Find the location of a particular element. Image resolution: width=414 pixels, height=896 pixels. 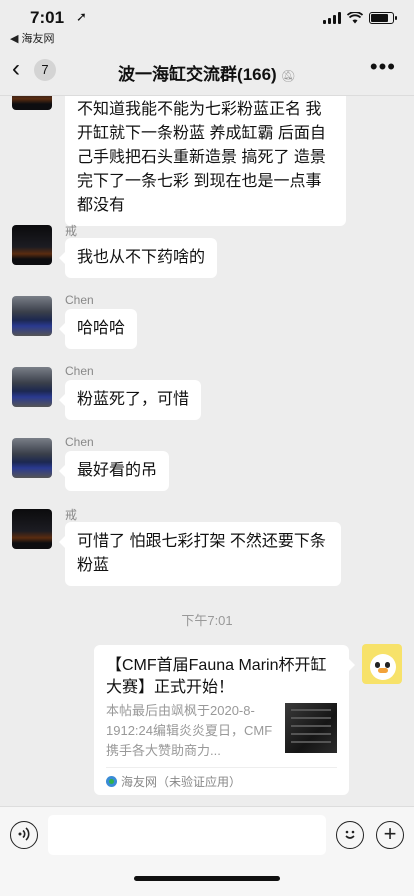

app-source-icon is located at coordinates (111, 781).